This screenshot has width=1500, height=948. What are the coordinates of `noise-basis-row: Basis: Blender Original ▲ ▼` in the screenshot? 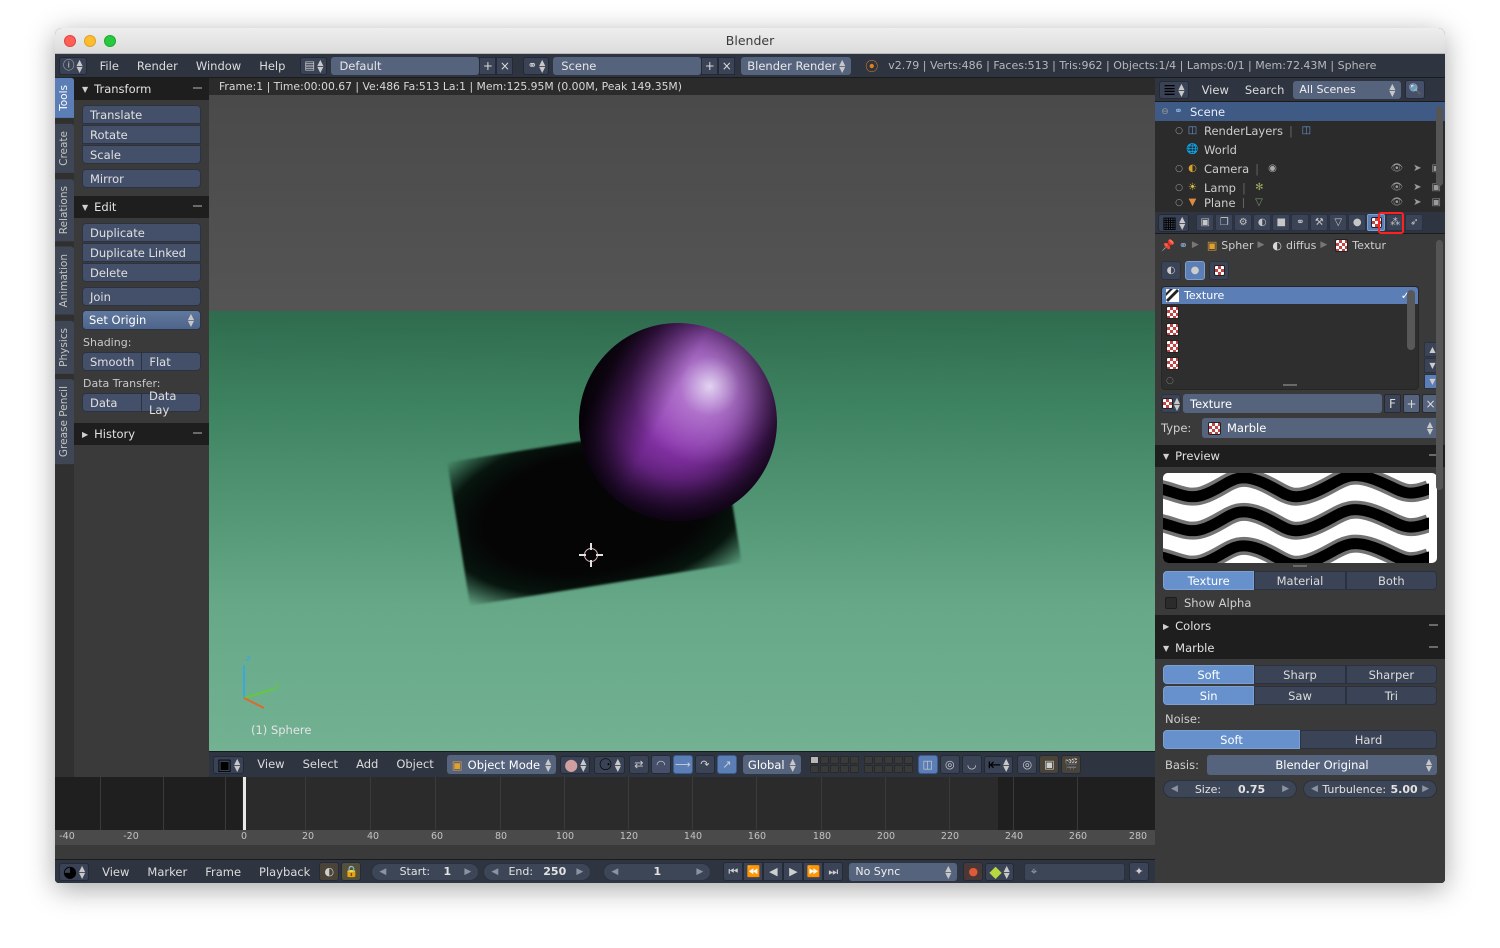 It's located at (1300, 762).